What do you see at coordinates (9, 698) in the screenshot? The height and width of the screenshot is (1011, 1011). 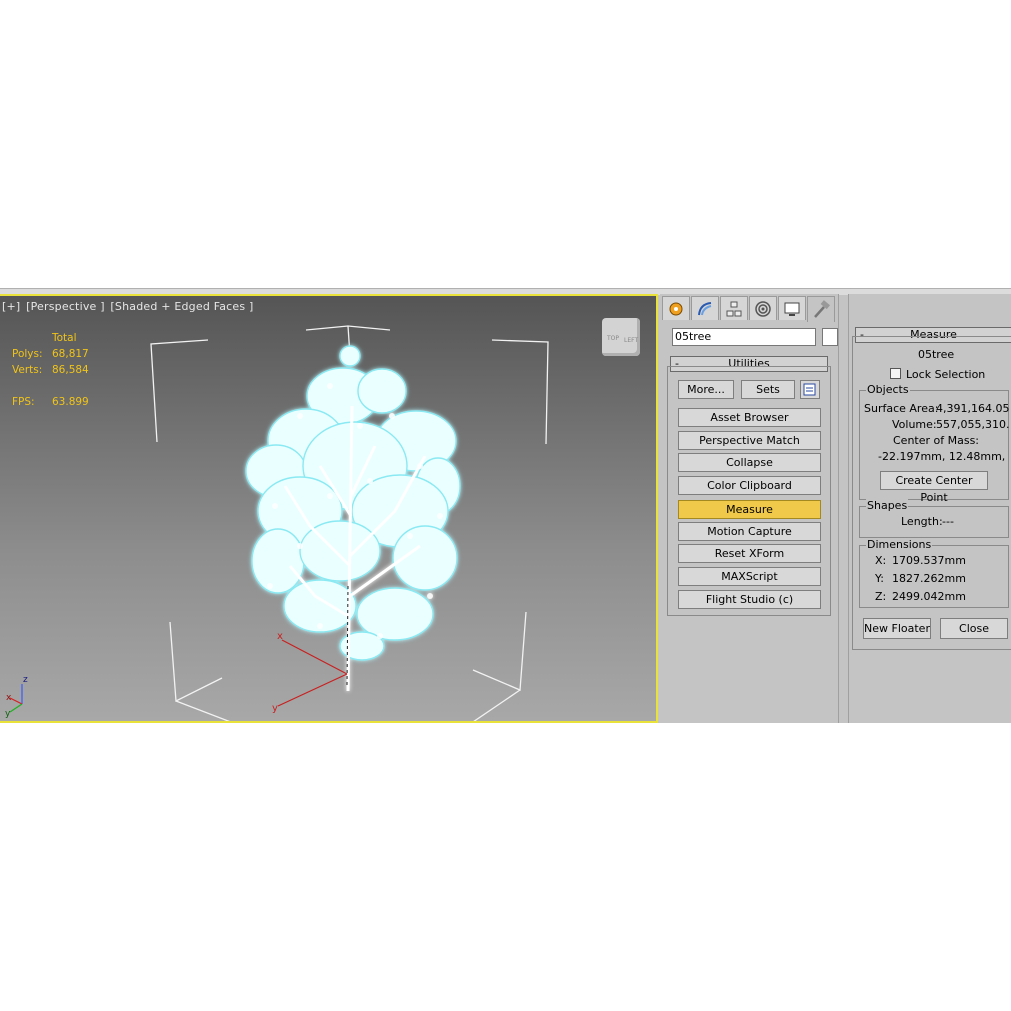 I see `axis-x-label: x` at bounding box center [9, 698].